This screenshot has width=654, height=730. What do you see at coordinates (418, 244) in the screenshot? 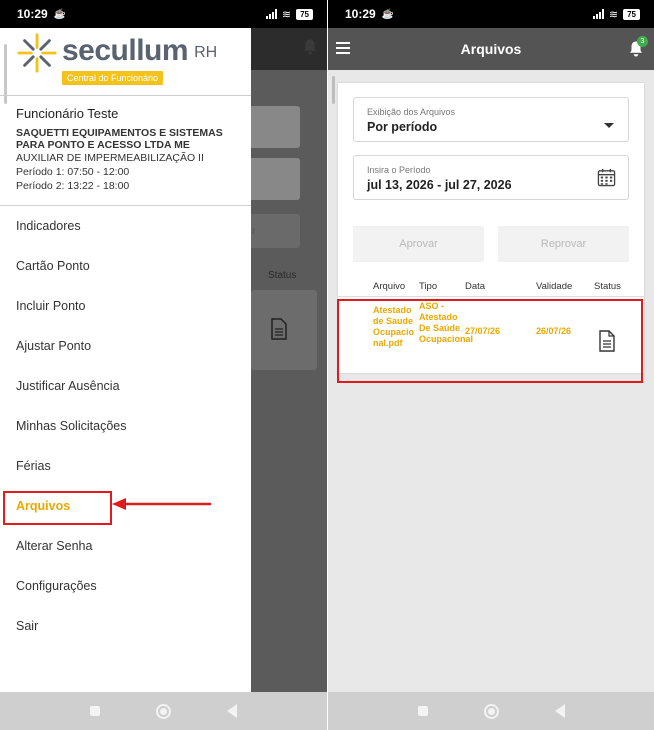
I see `approve-button: Aprovar` at bounding box center [418, 244].